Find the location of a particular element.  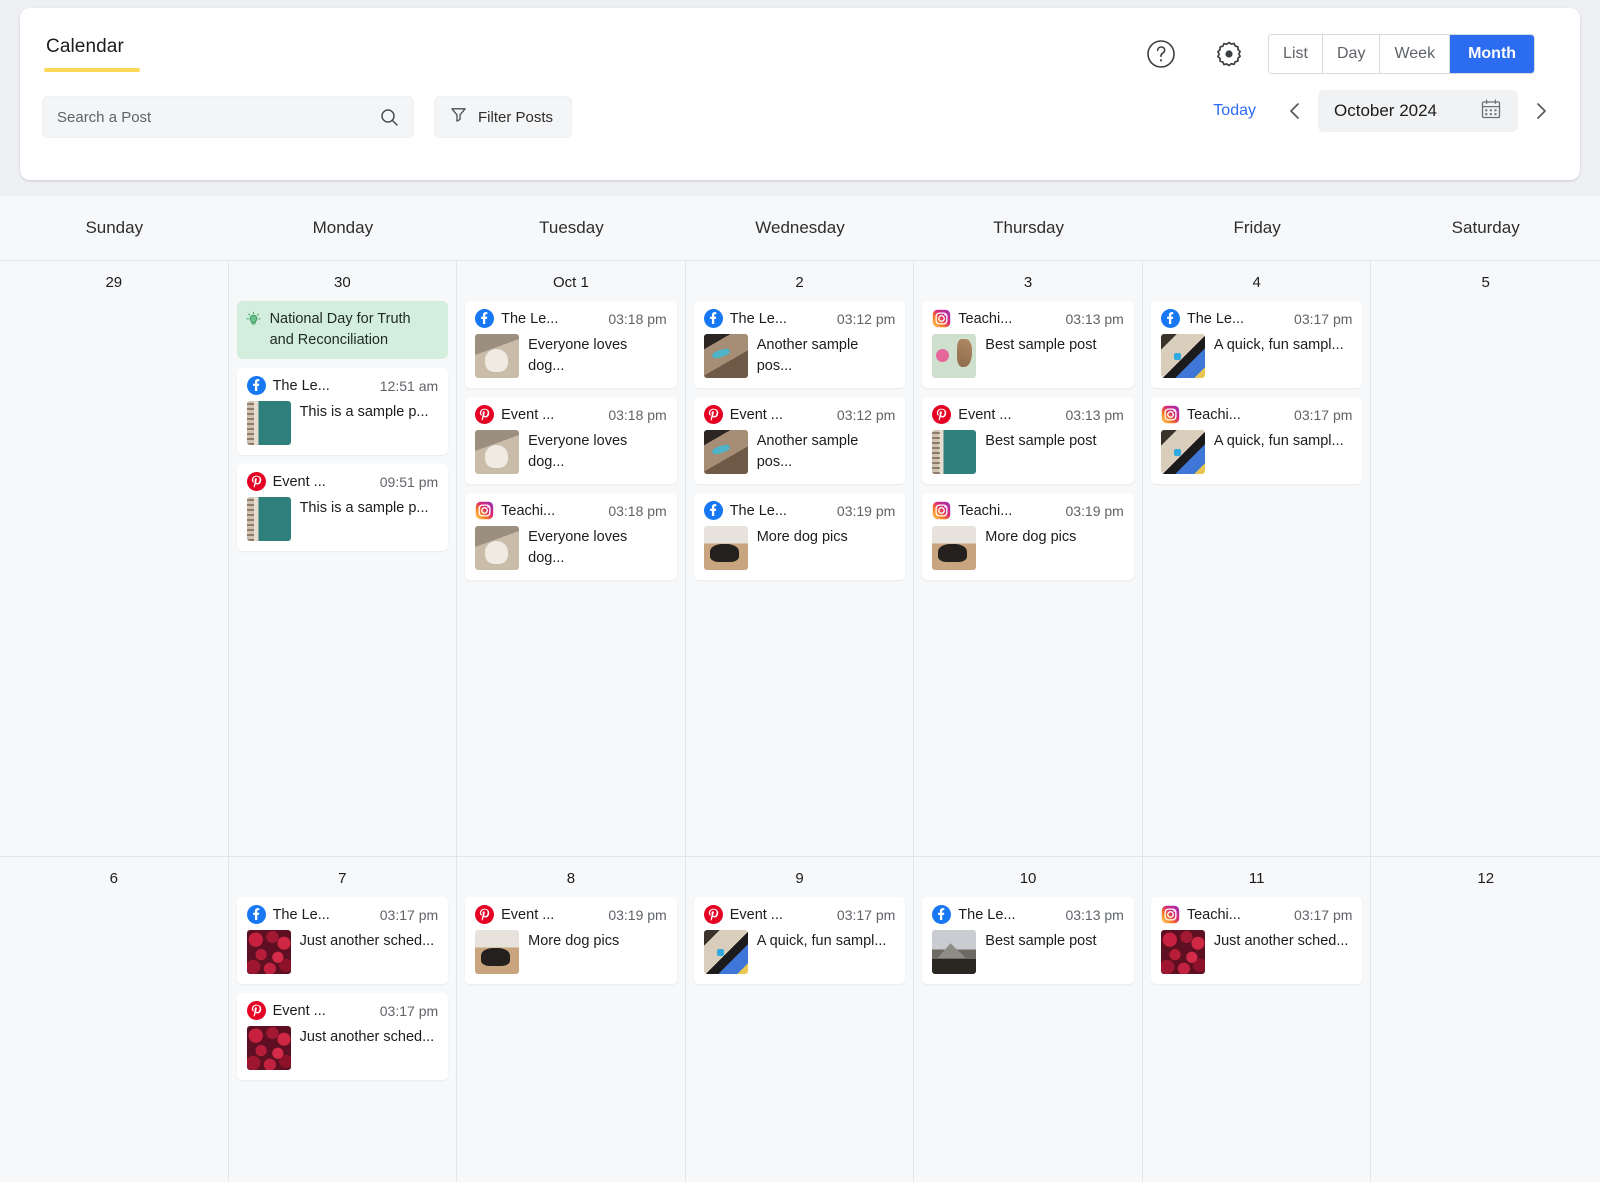

day-cell: 8 Event ... 03:19 pm More dog pics is located at coordinates (571, 1019).